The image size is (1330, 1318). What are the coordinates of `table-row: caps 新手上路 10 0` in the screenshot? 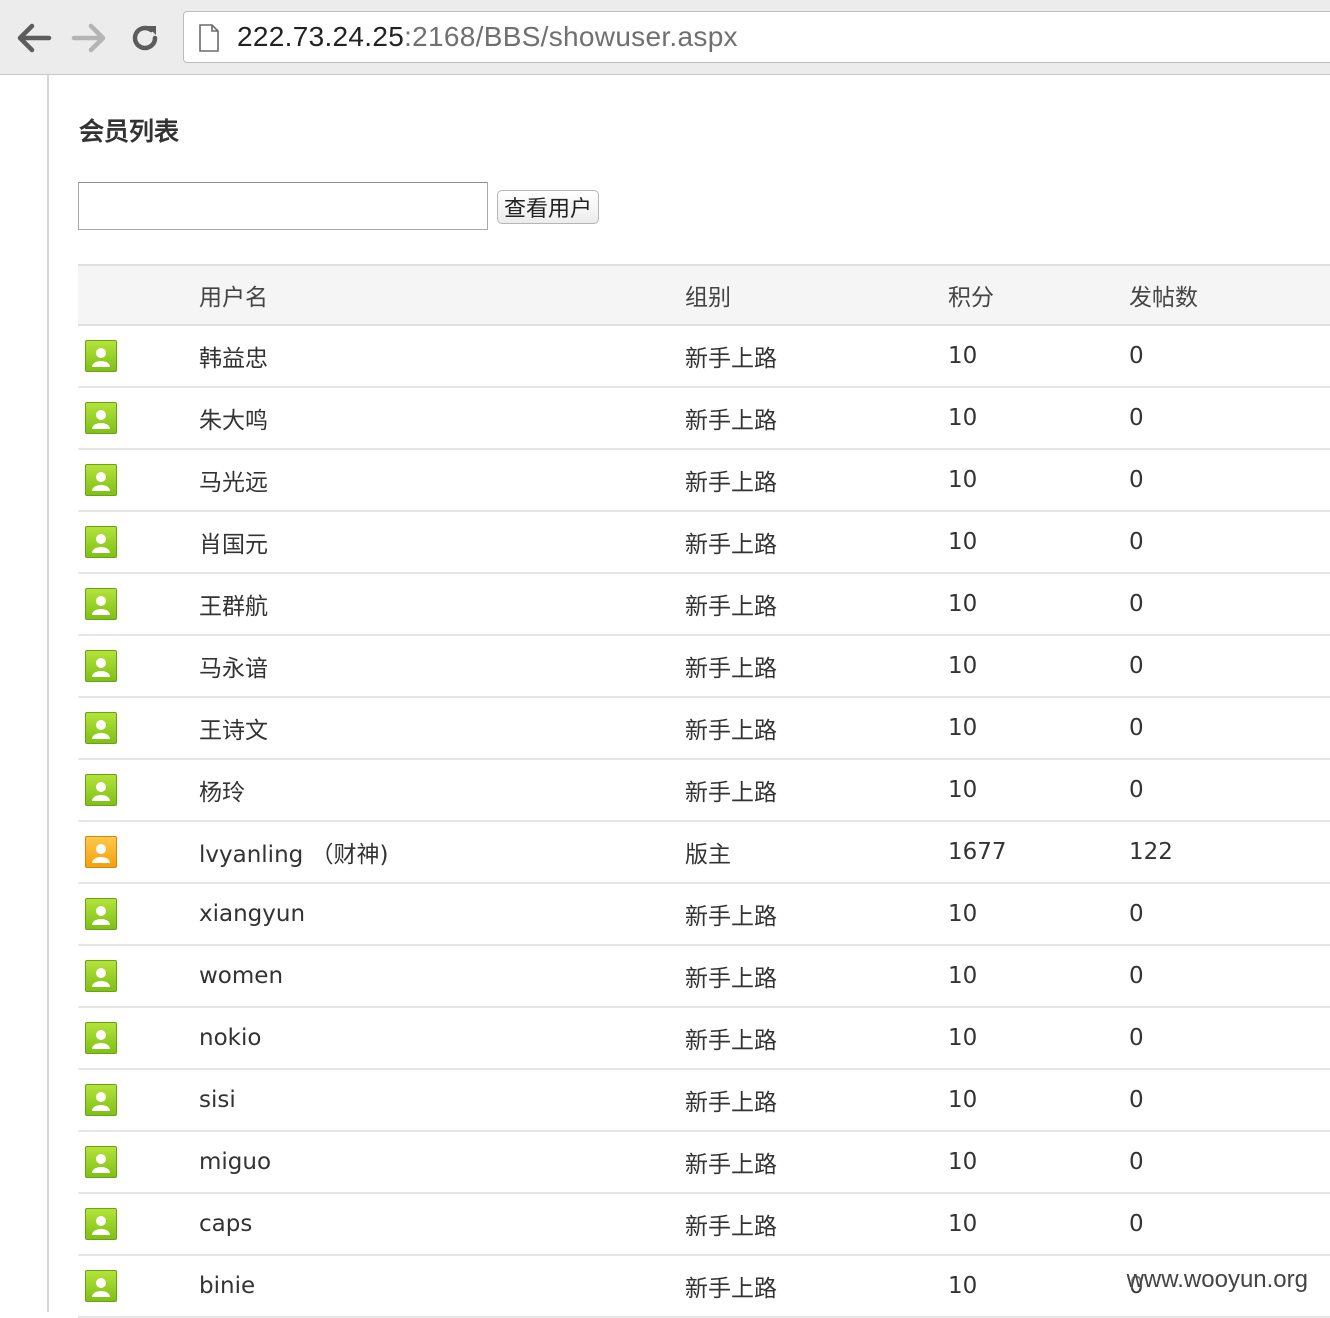 It's located at (704, 1225).